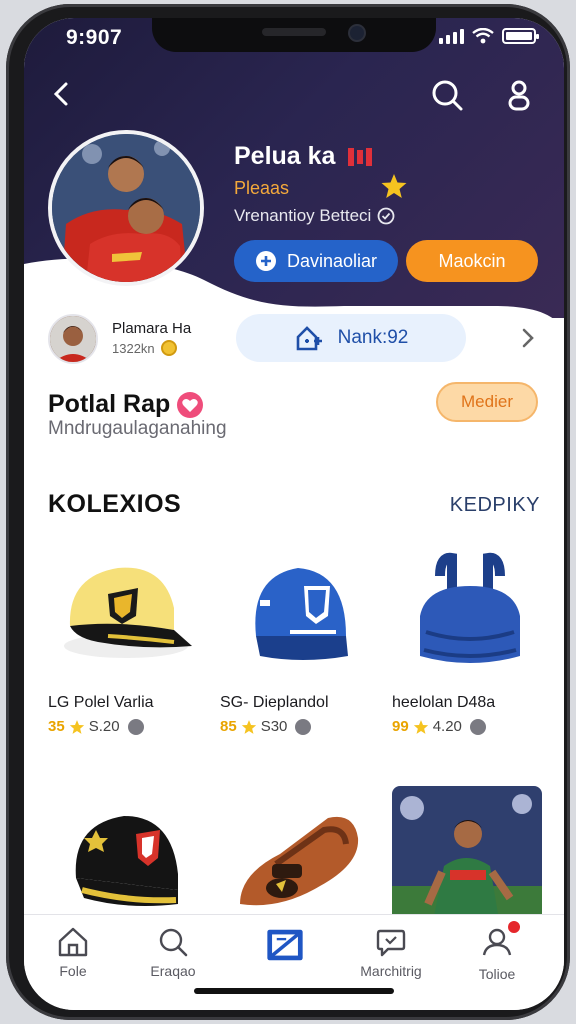 Image resolution: width=576 pixels, height=1024 pixels. I want to click on profile-avatar, so click(126, 208).